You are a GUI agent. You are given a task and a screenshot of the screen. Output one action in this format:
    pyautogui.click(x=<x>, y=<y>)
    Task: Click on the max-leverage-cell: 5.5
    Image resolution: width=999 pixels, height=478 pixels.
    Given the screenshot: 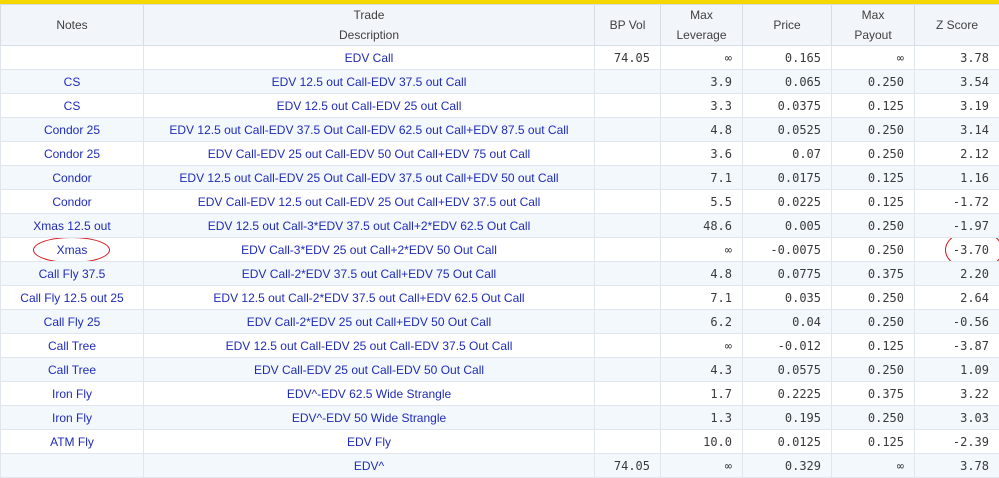 What is the action you would take?
    pyautogui.click(x=702, y=202)
    